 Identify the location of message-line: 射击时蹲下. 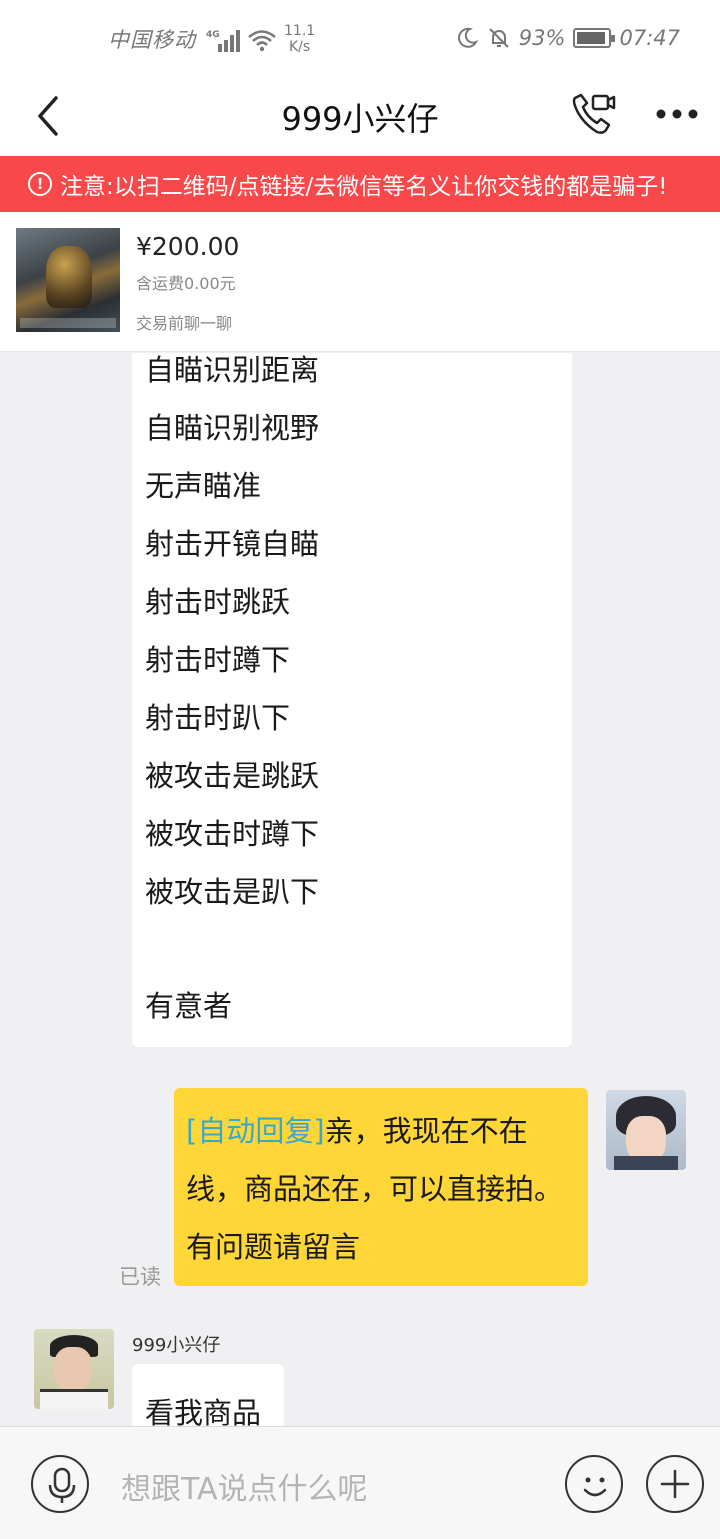
(218, 660).